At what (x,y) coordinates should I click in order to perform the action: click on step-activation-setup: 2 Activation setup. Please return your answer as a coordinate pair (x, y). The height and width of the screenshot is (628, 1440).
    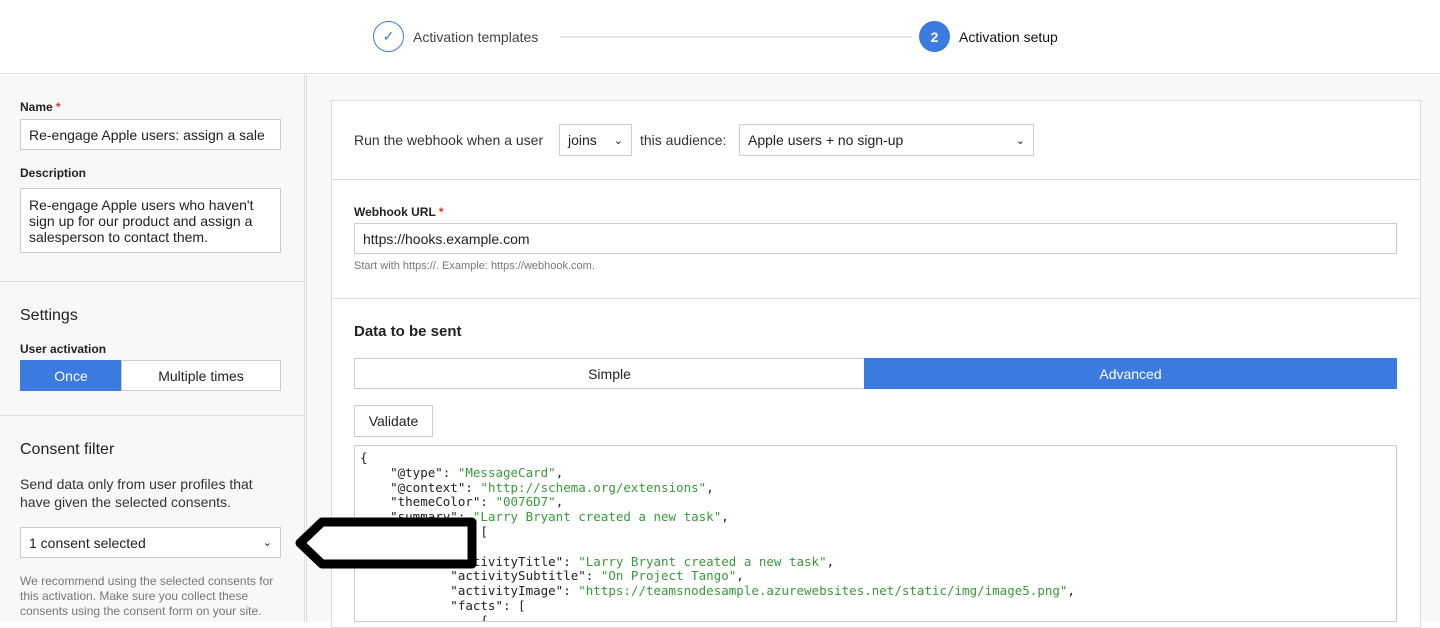
    Looking at the image, I should click on (988, 36).